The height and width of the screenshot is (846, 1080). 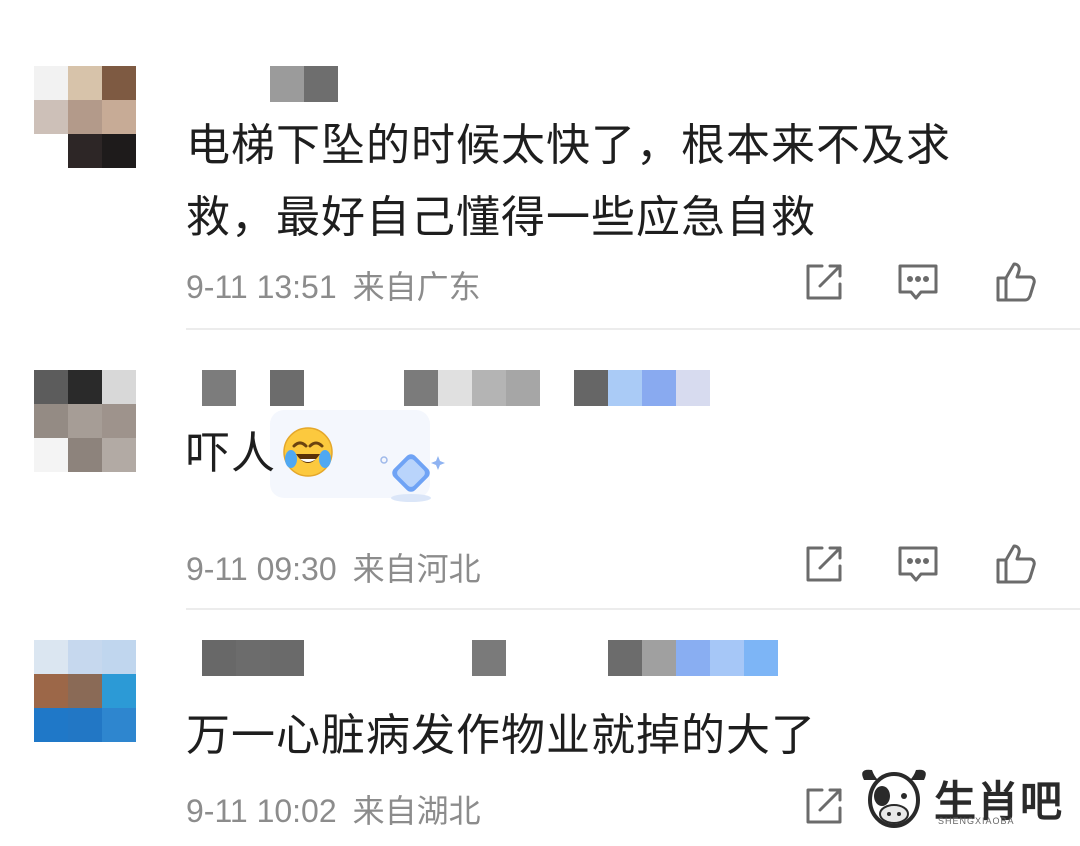 What do you see at coordinates (976, 821) in the screenshot?
I see `watermark-subtitle: SHENGXIAOBA` at bounding box center [976, 821].